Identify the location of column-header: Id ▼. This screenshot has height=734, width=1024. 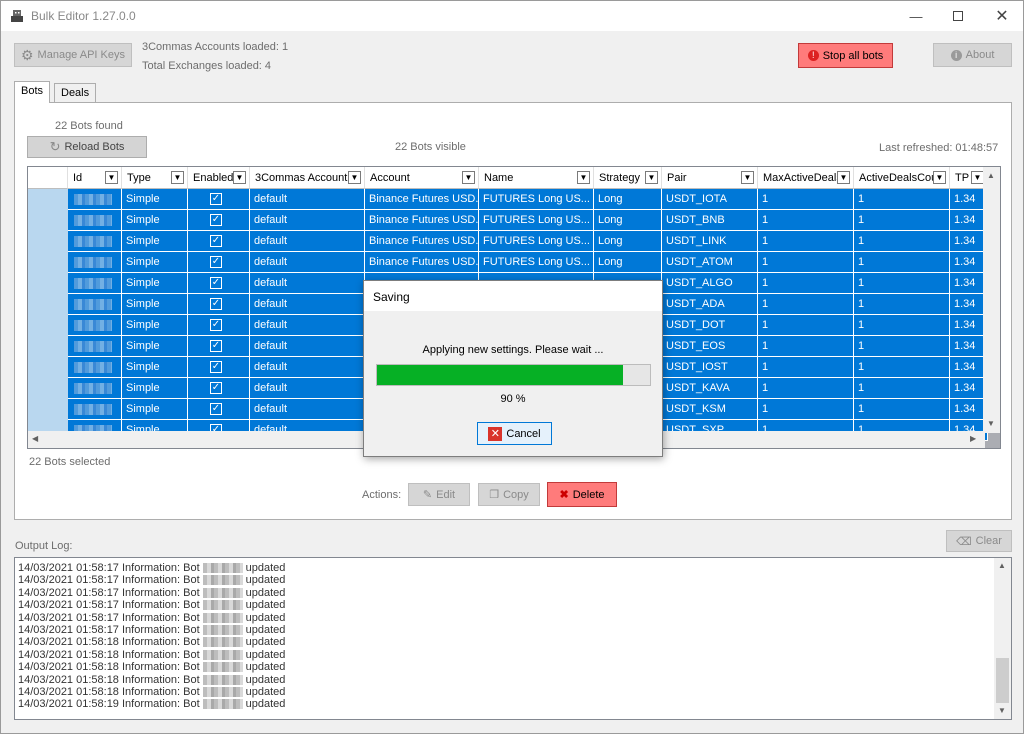
(95, 178).